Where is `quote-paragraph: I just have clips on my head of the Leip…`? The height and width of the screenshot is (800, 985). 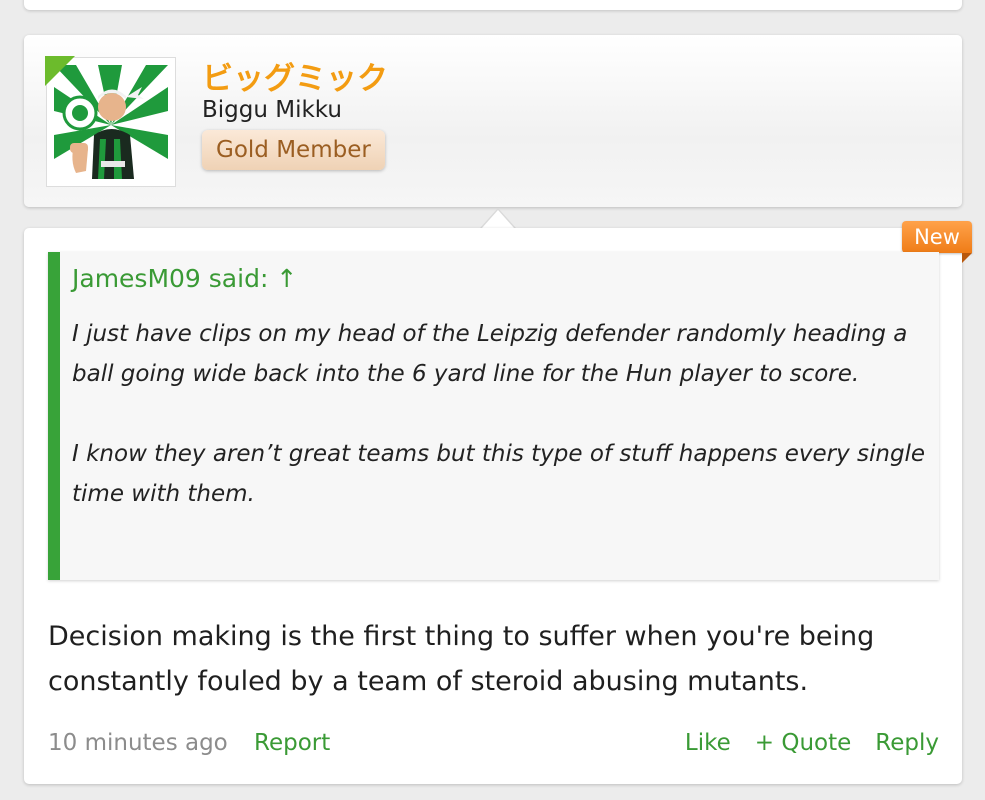
quote-paragraph: I just have clips on my head of the Leip… is located at coordinates (490, 354).